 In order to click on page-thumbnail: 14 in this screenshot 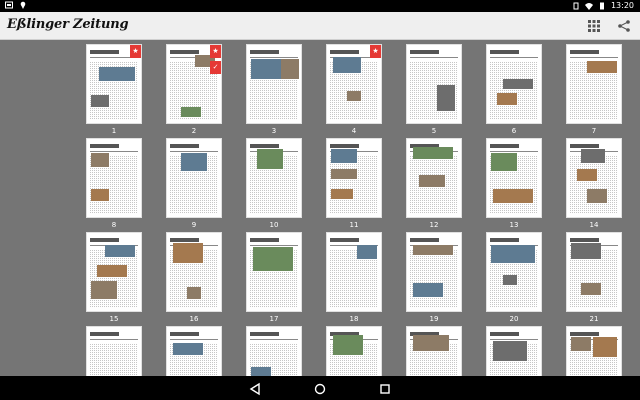, I will do `click(594, 183)`.